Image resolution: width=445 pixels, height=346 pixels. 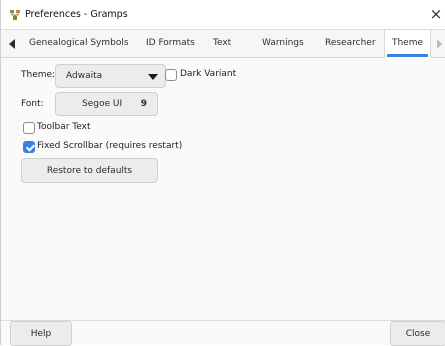 I want to click on restore-defaults-label: Restore to defaults, so click(x=89, y=171).